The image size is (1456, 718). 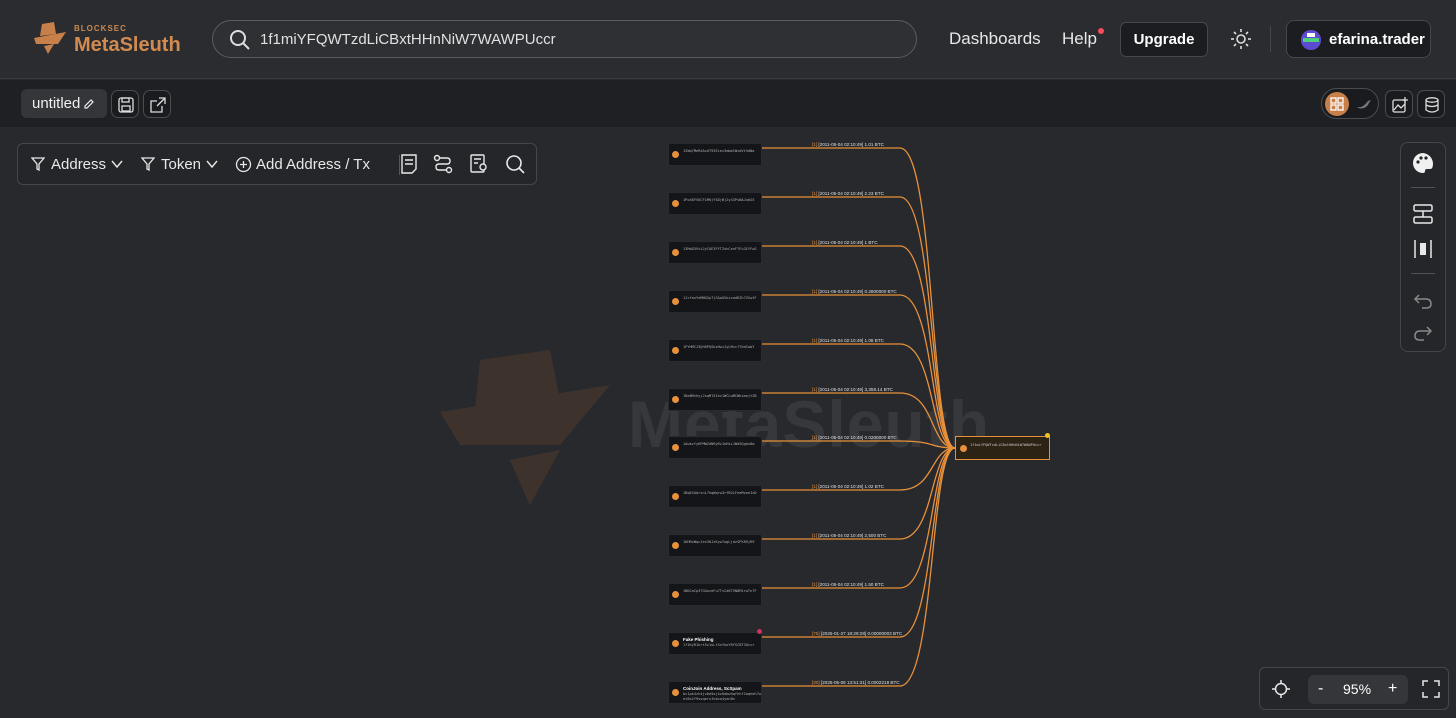 I want to click on zoom-stepper: - 95% +, so click(x=1358, y=689).